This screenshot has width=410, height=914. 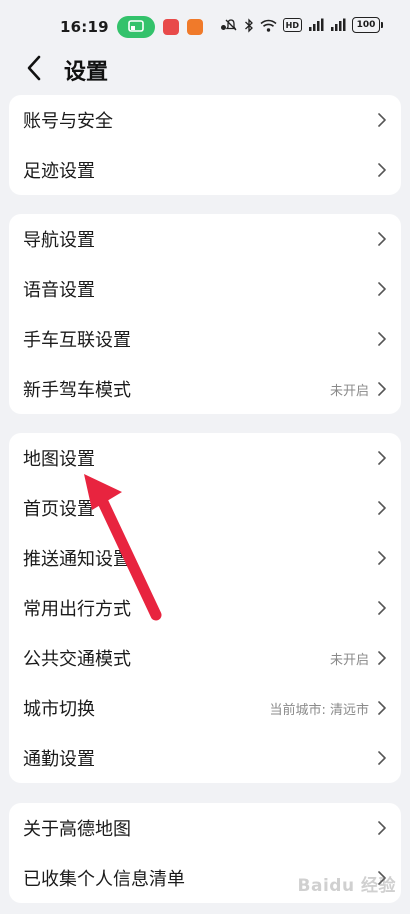 I want to click on settings-row-footprint: 足迹设置, so click(x=205, y=170).